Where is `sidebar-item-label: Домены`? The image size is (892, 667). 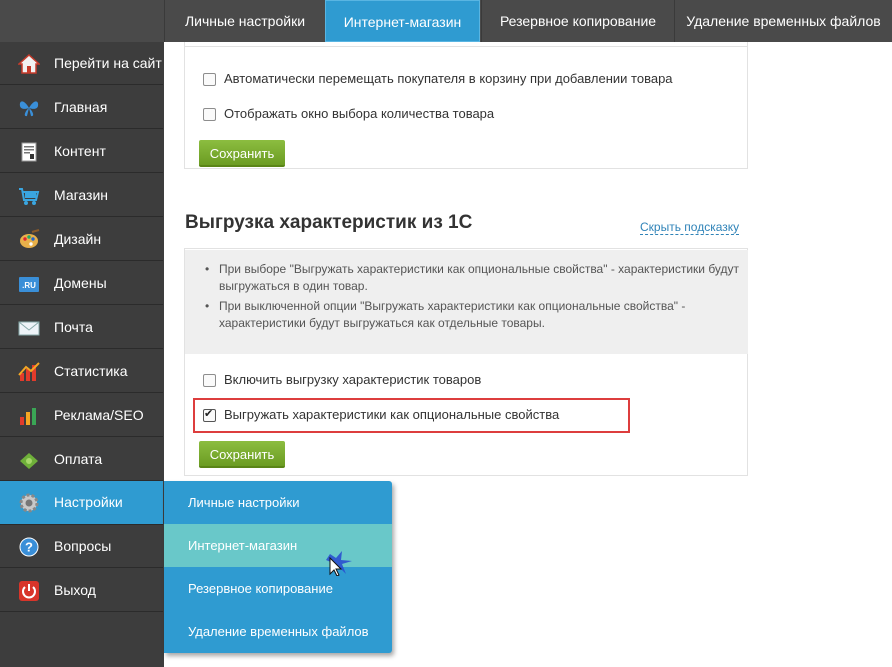 sidebar-item-label: Домены is located at coordinates (80, 283).